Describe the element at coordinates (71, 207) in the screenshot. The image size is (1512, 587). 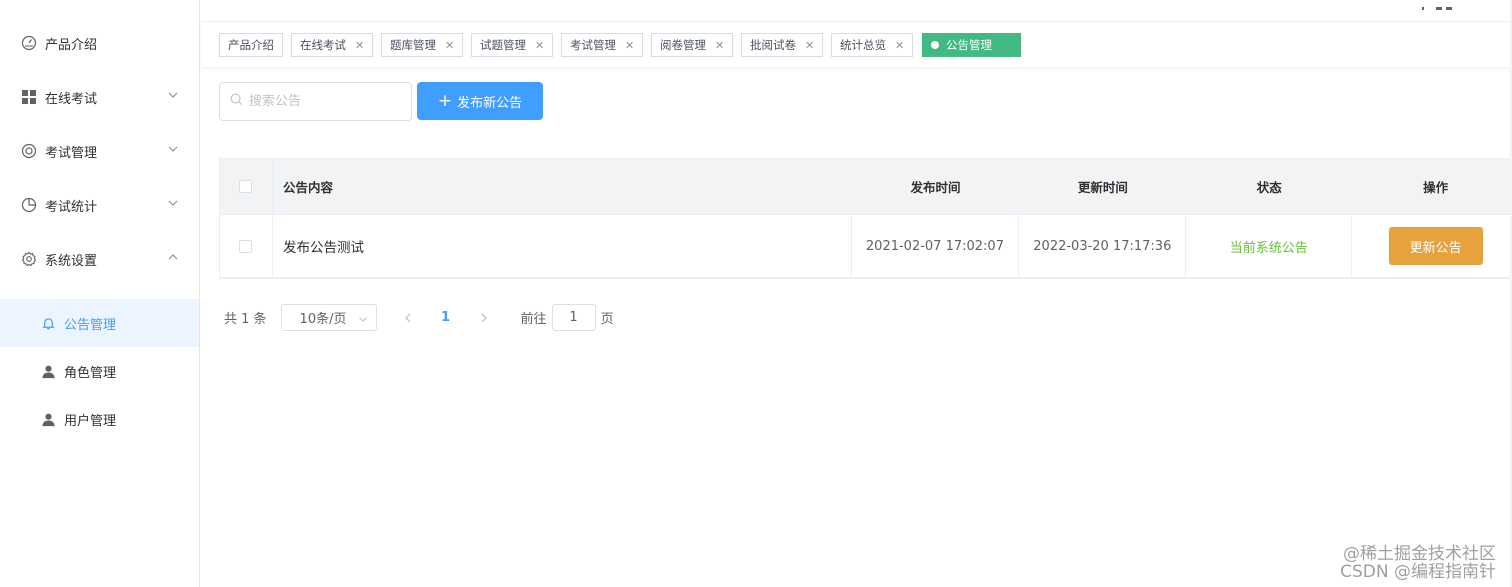
I see `sidebar-item-label: 考试统计` at that location.